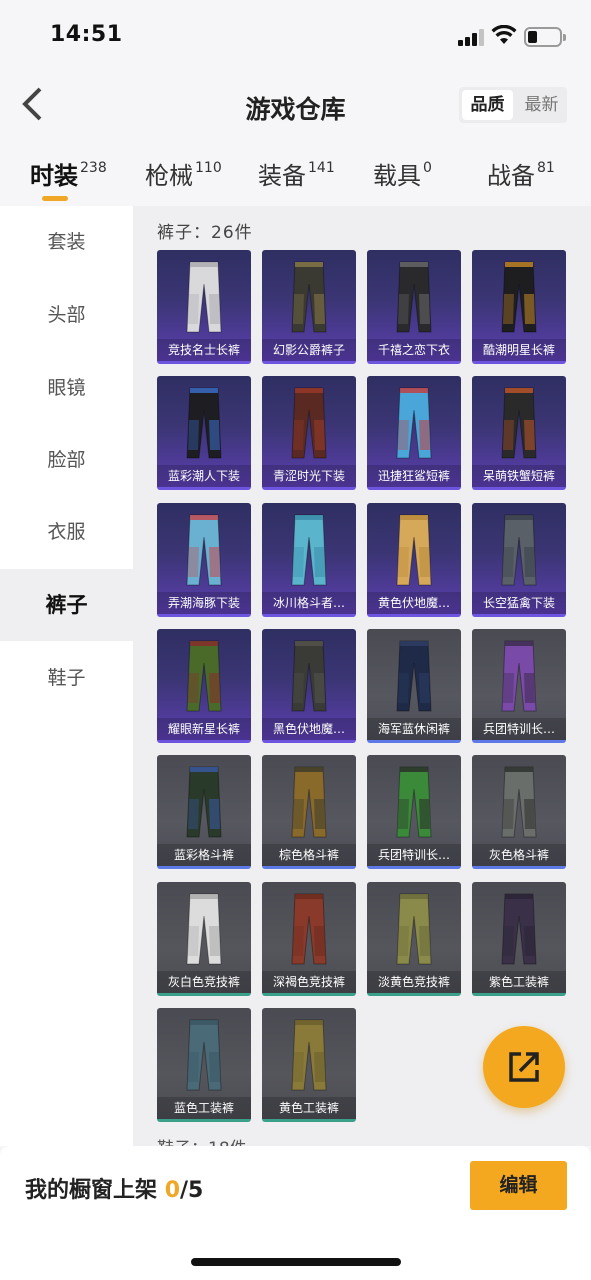 The width and height of the screenshot is (591, 1280). I want to click on item-card: 呆萌铁蟹短裤, so click(519, 433).